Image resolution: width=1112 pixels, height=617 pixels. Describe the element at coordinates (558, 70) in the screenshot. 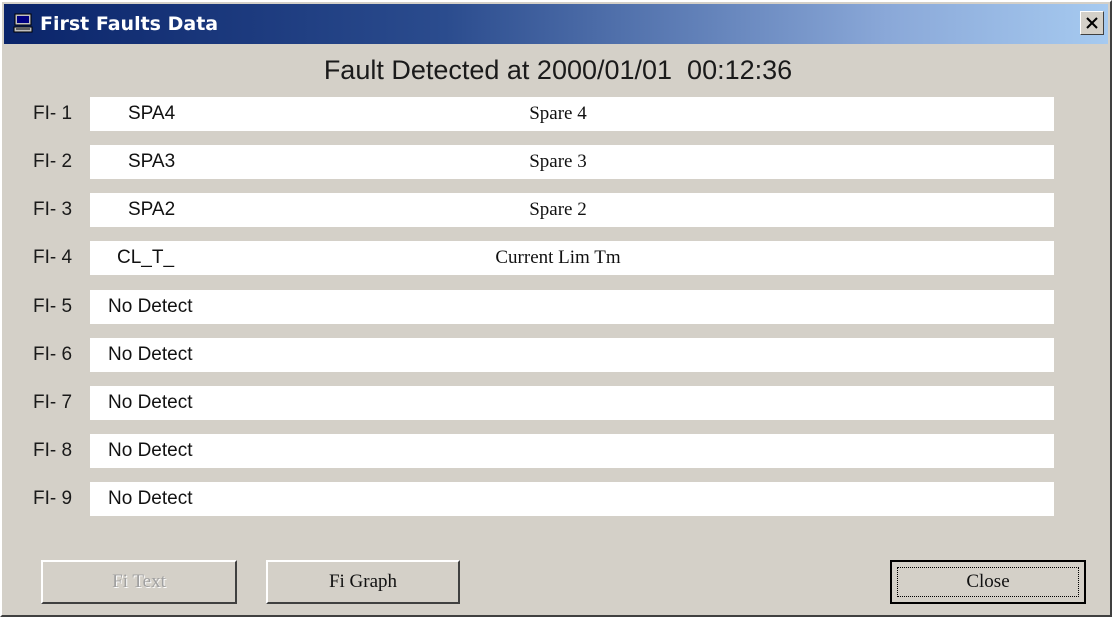

I see `fault-detected-heading: Fault Detected at 2000/01/01 00:12:36` at that location.